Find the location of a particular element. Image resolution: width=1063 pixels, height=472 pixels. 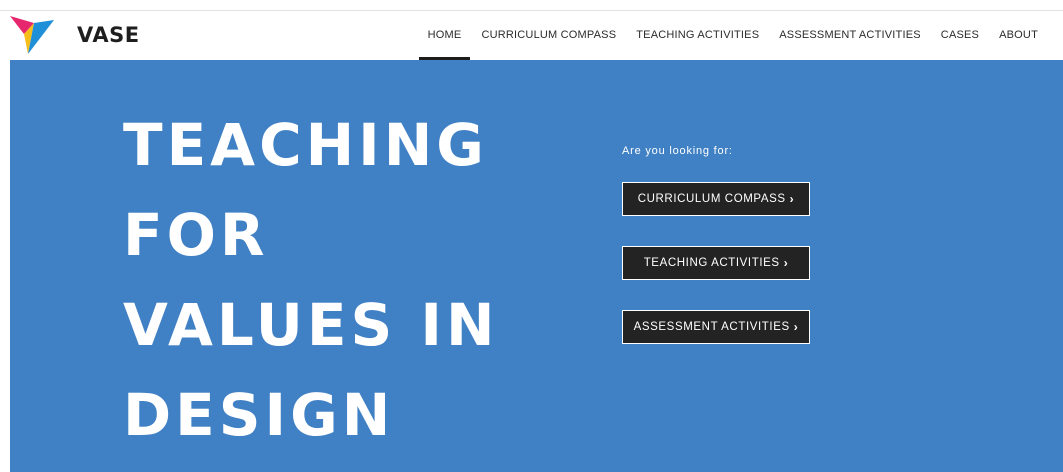

teaching-activities-button: TEACHING ACTIVITIES › is located at coordinates (716, 263).